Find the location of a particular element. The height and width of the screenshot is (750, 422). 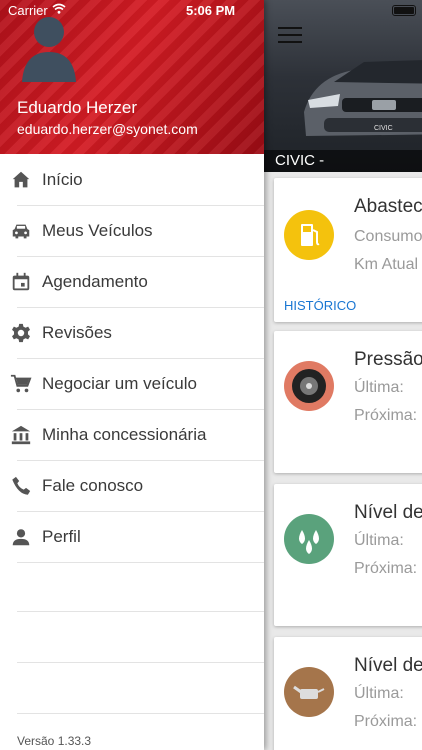

vehicle-hero-image: CIVIC CIVIC - is located at coordinates (343, 86).